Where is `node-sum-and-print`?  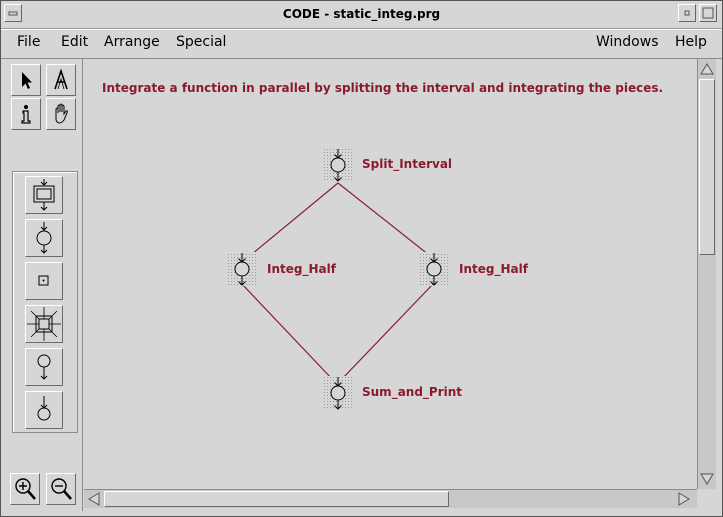
node-sum-and-print is located at coordinates (338, 393).